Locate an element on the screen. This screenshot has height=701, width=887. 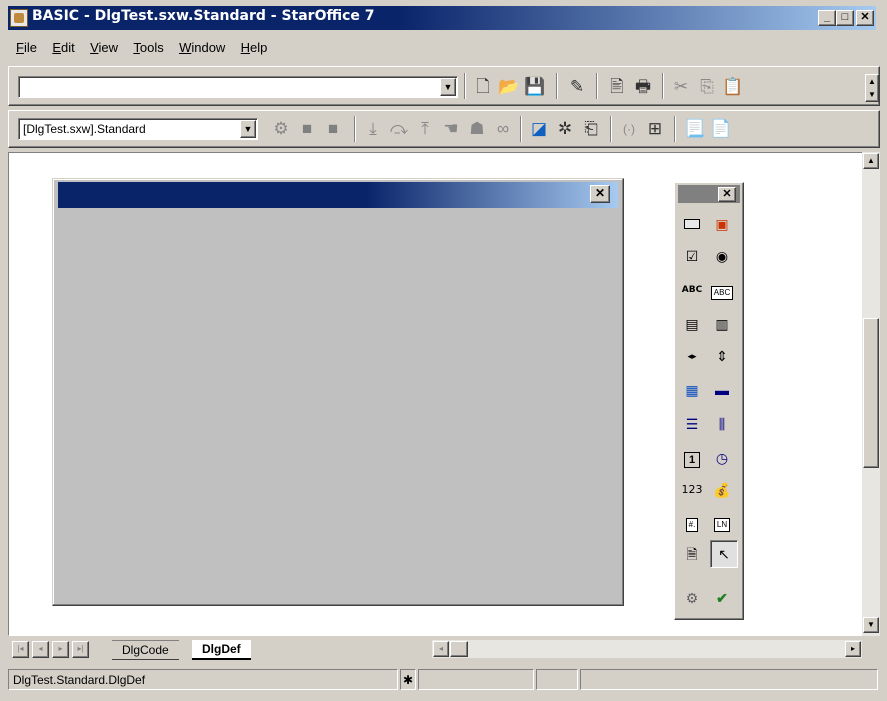
menu-view: View is located at coordinates (104, 47).